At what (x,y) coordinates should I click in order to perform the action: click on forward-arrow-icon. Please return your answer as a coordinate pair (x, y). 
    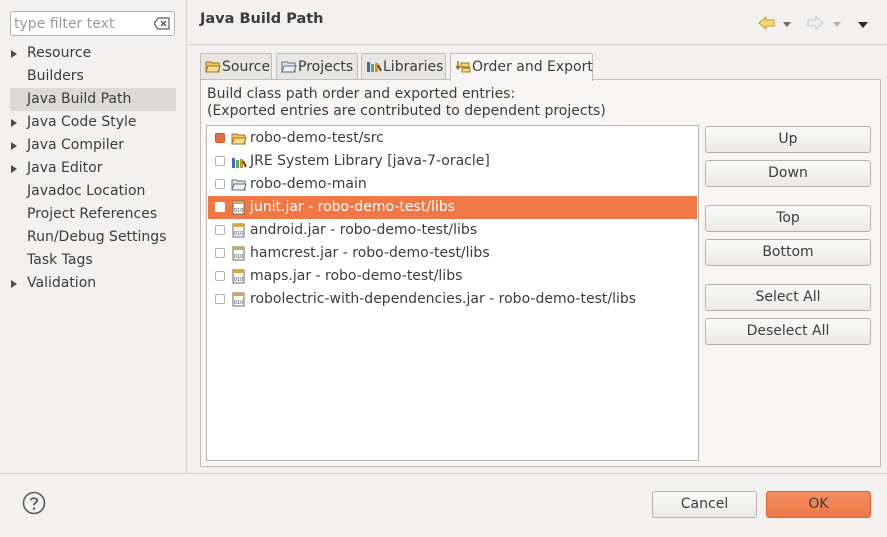
    Looking at the image, I should click on (815, 23).